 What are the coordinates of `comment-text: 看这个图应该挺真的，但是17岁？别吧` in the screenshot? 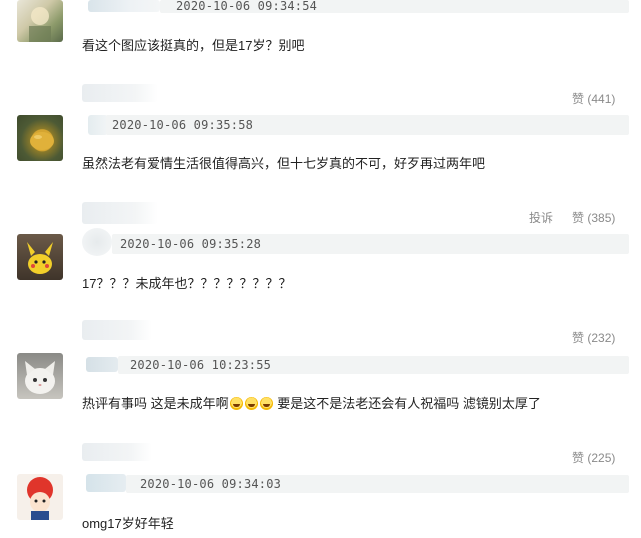 It's located at (193, 45).